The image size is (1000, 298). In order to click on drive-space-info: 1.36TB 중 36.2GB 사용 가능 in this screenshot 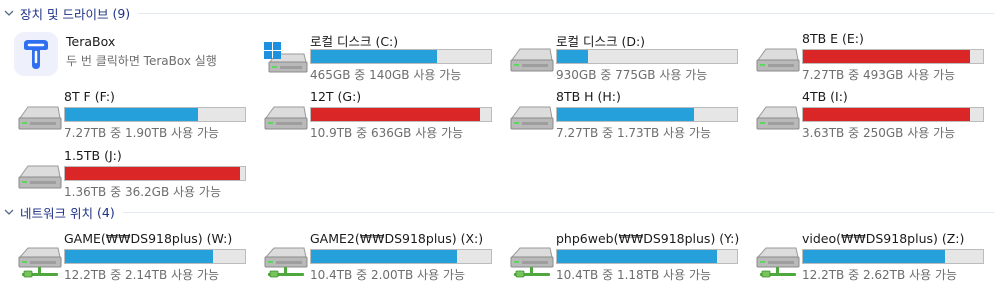, I will do `click(142, 192)`.